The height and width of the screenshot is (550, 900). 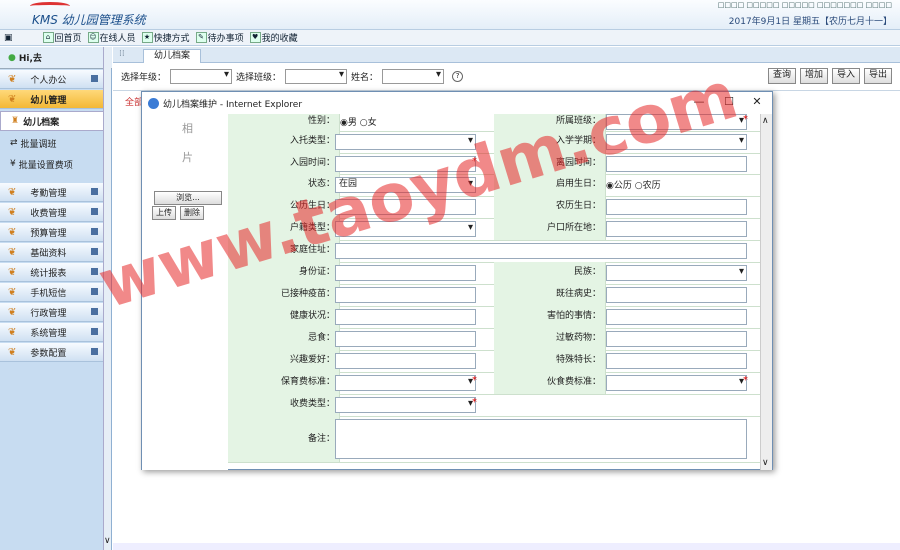 What do you see at coordinates (192, 213) in the screenshot?
I see `delete-photo-button: 删除` at bounding box center [192, 213].